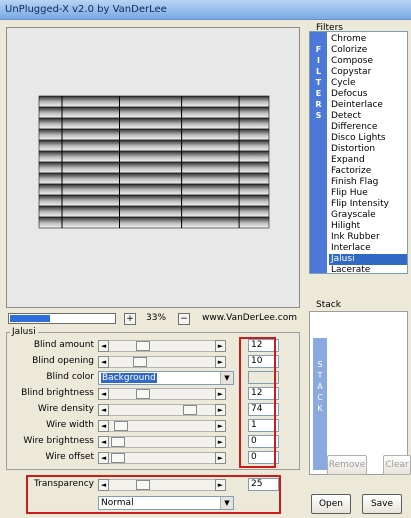 This screenshot has width=411, height=518. Describe the element at coordinates (318, 49) in the screenshot. I see `strip-letter: F` at that location.